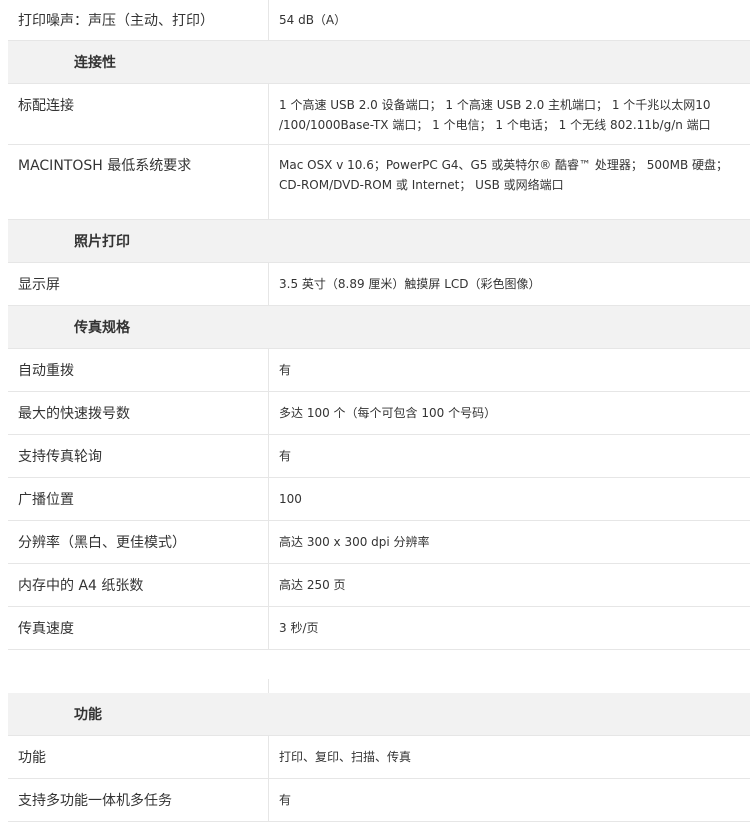 The height and width of the screenshot is (827, 750). I want to click on spec-row: 支持传真轮询 有, so click(379, 456).